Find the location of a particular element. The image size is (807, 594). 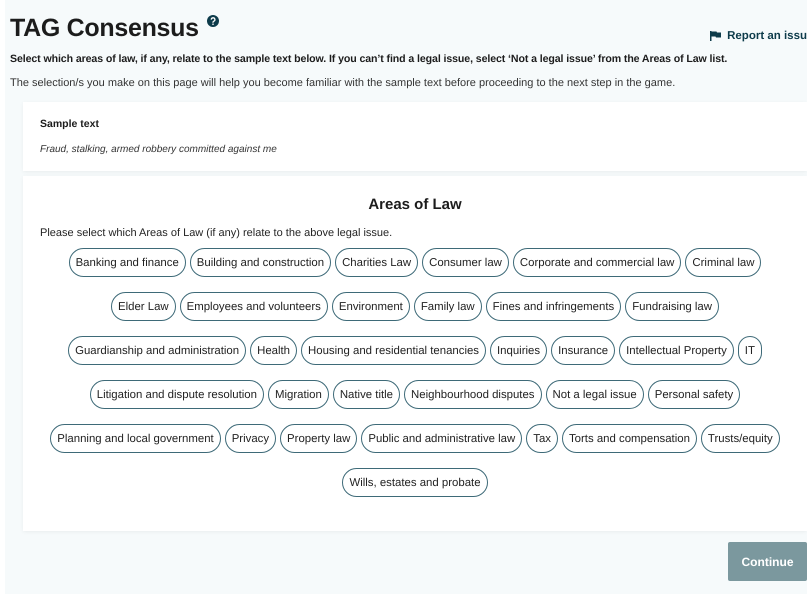

area-chip: IT is located at coordinates (750, 350).